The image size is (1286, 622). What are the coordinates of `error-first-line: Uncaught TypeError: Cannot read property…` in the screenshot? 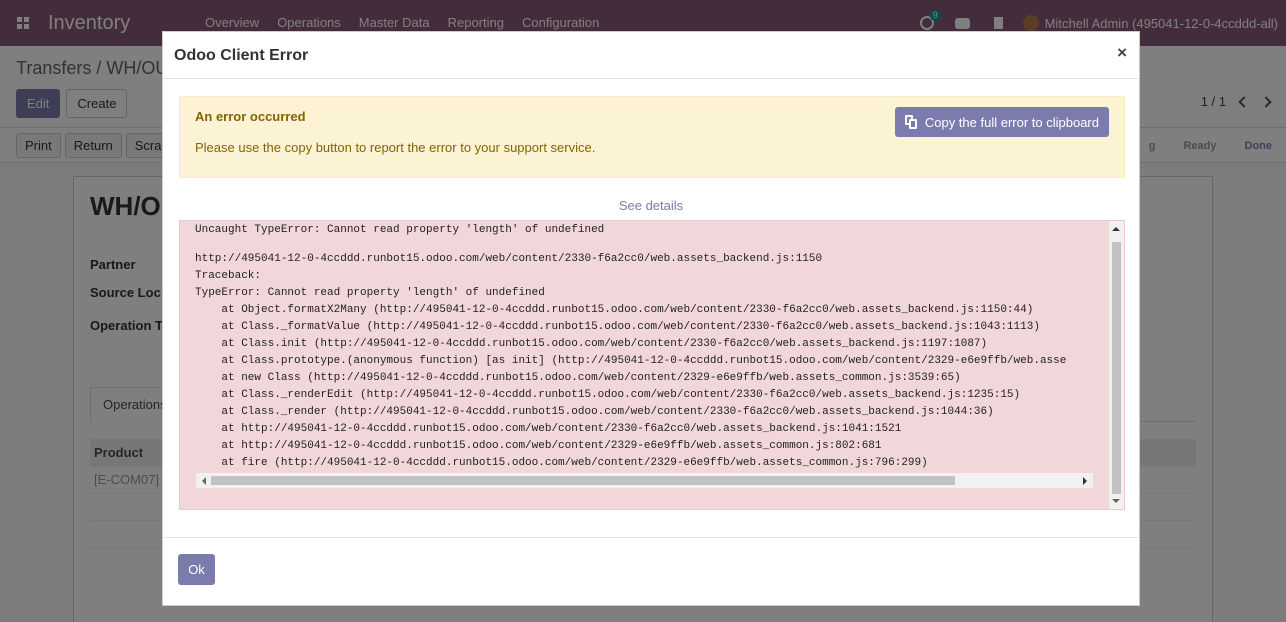 It's located at (400, 230).